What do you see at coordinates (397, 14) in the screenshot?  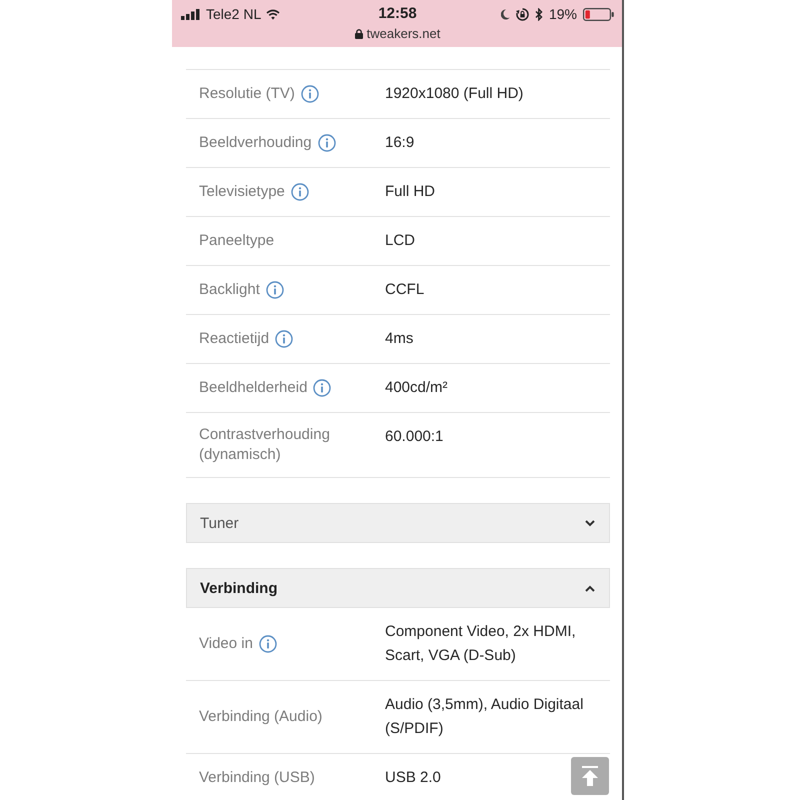 I see `status-time: 12:58` at bounding box center [397, 14].